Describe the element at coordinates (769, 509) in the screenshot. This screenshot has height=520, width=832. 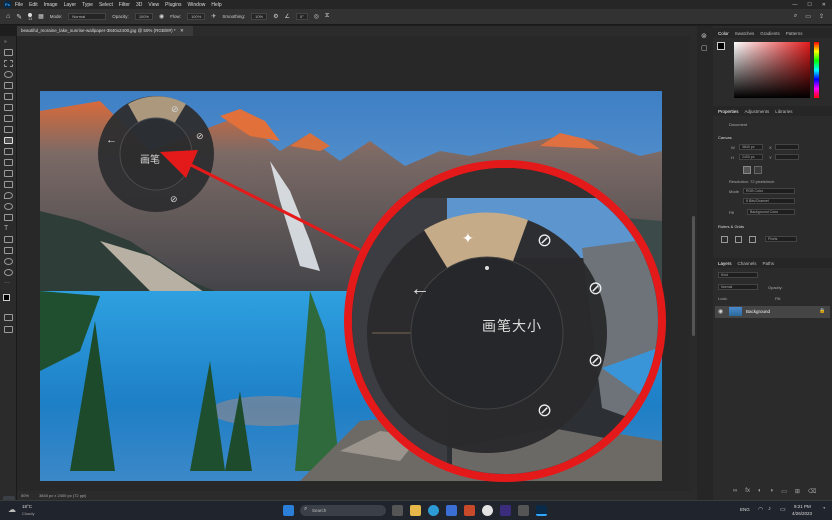
I see `volume-icon: ♪` at that location.